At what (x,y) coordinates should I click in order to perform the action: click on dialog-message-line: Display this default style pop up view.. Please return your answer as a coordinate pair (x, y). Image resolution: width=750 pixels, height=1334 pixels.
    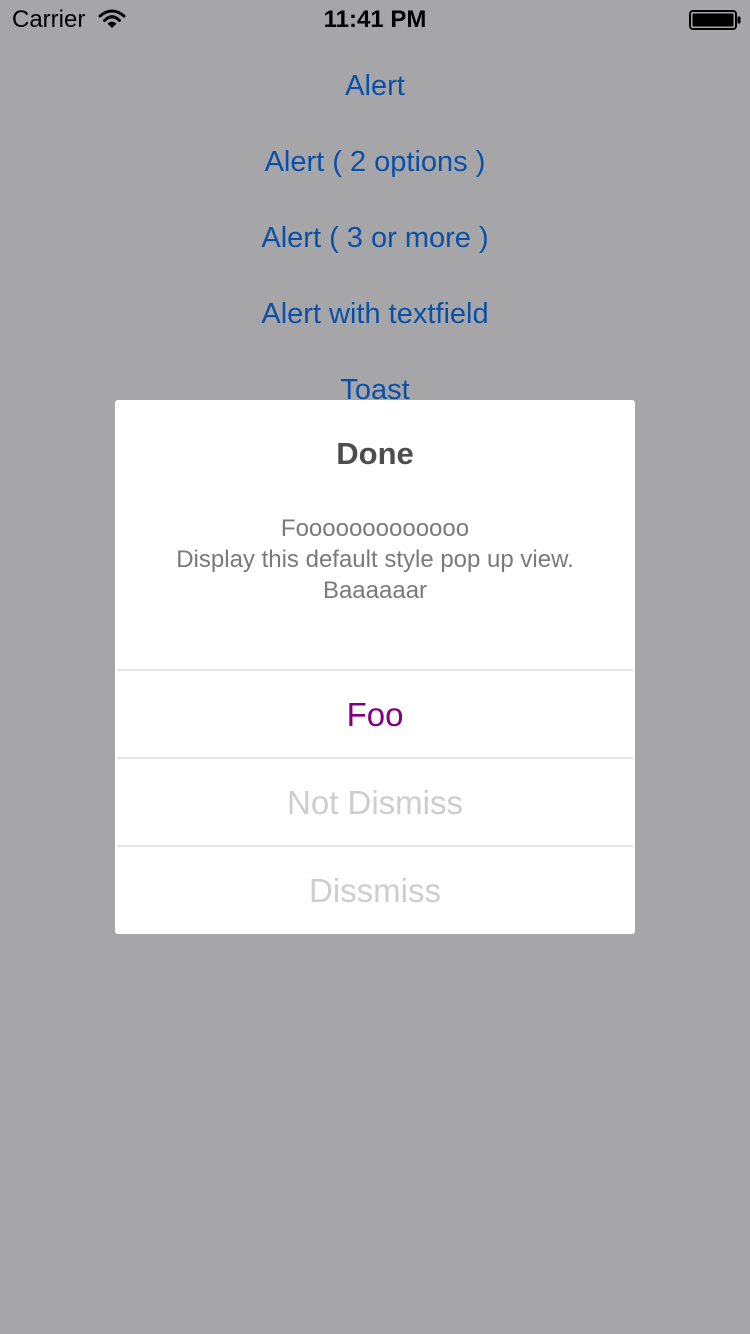
    Looking at the image, I should click on (375, 559).